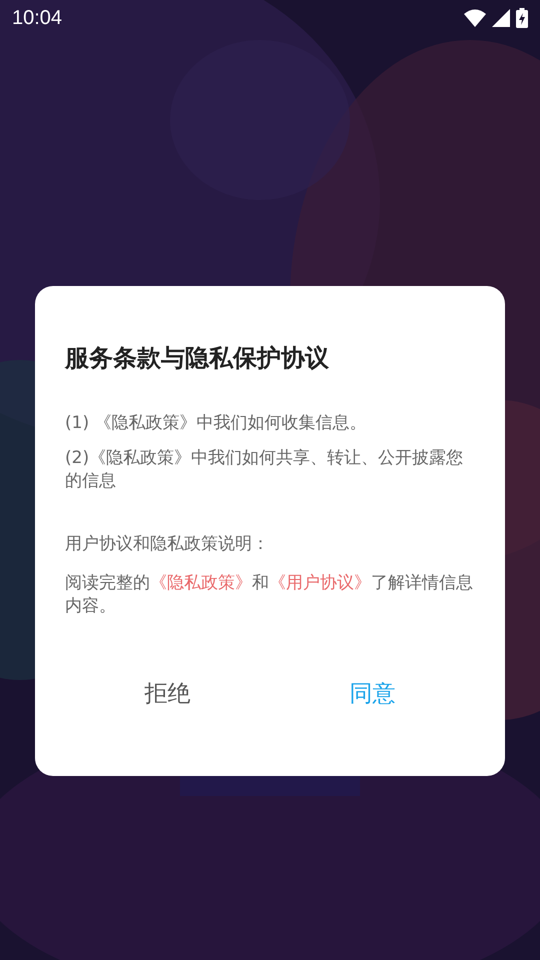  What do you see at coordinates (373, 693) in the screenshot?
I see `agree-button: 同意` at bounding box center [373, 693].